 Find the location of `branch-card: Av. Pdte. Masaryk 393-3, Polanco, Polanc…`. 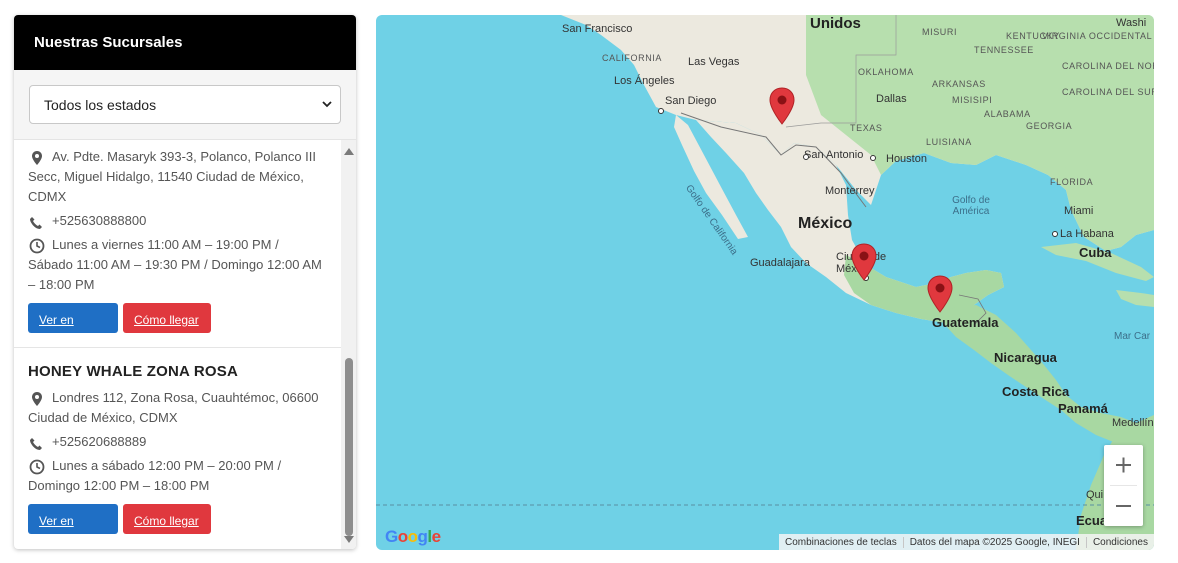

branch-card: Av. Pdte. Masaryk 393-3, Polanco, Polanc… is located at coordinates (177, 247).